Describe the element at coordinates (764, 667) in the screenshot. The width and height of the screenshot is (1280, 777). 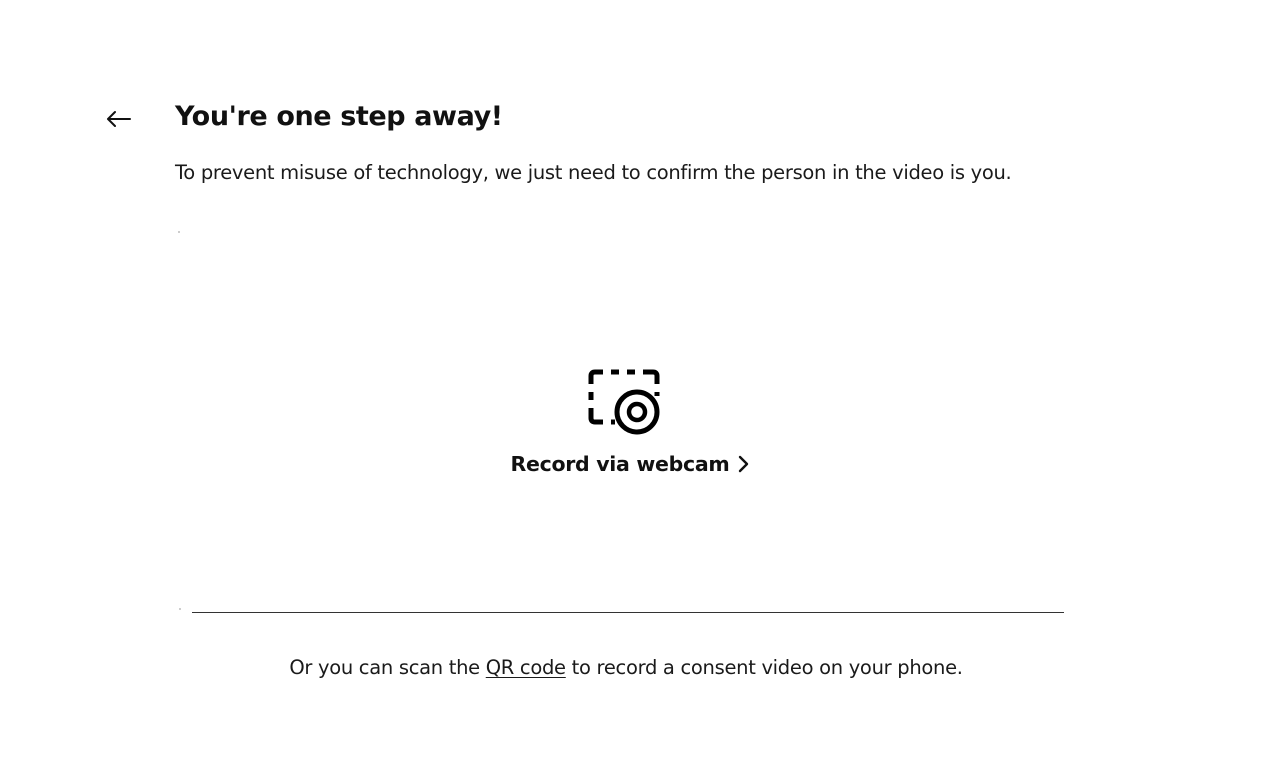
I see `qr-text-after: to record a consent video on your phone.` at that location.